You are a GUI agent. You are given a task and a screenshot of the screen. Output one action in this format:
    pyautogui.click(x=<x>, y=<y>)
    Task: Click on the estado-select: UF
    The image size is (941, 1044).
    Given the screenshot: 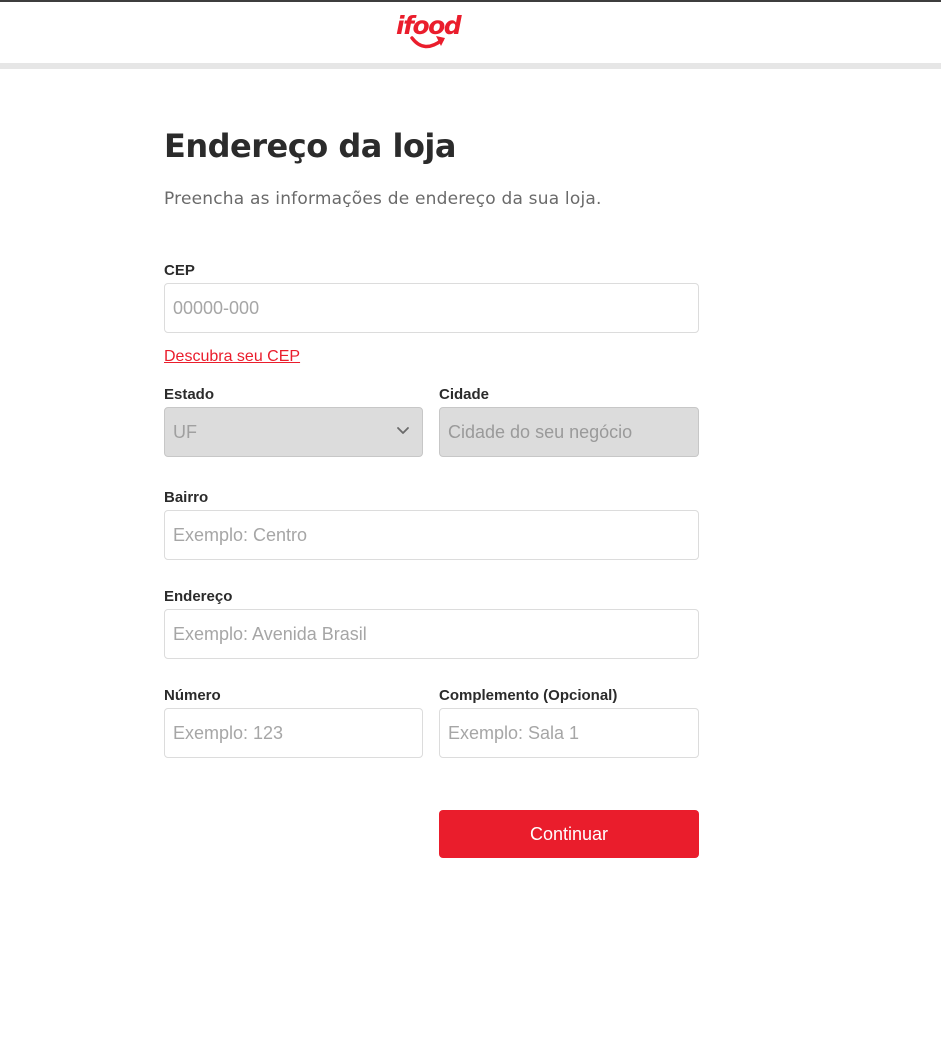 What is the action you would take?
    pyautogui.click(x=293, y=432)
    